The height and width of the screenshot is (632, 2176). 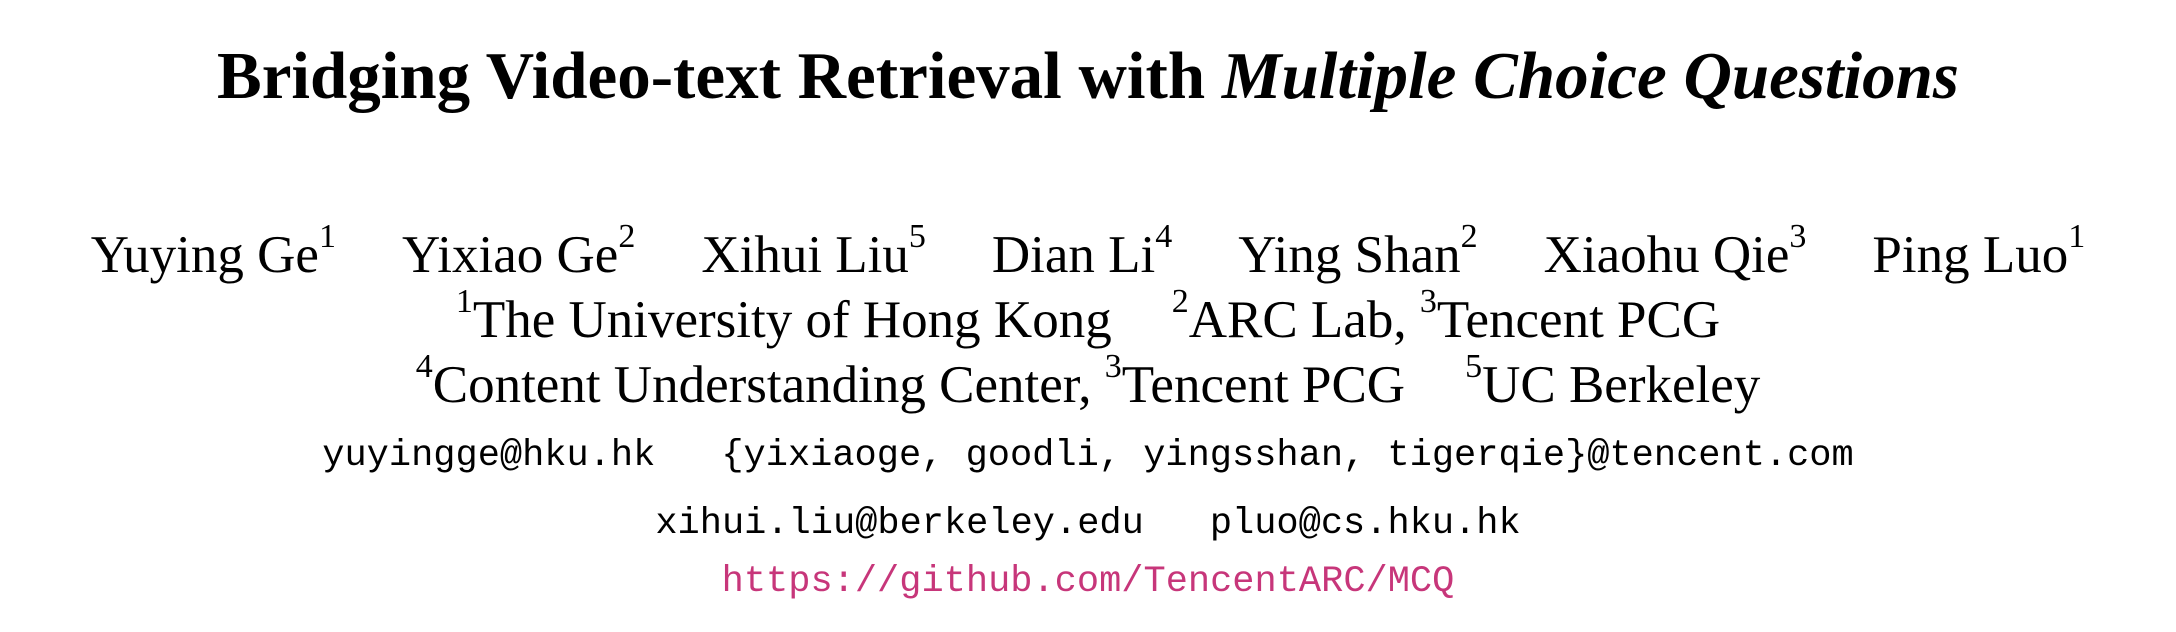 I want to click on paper-title-plain: Bridging Video-text Retrieval with, so click(x=719, y=76).